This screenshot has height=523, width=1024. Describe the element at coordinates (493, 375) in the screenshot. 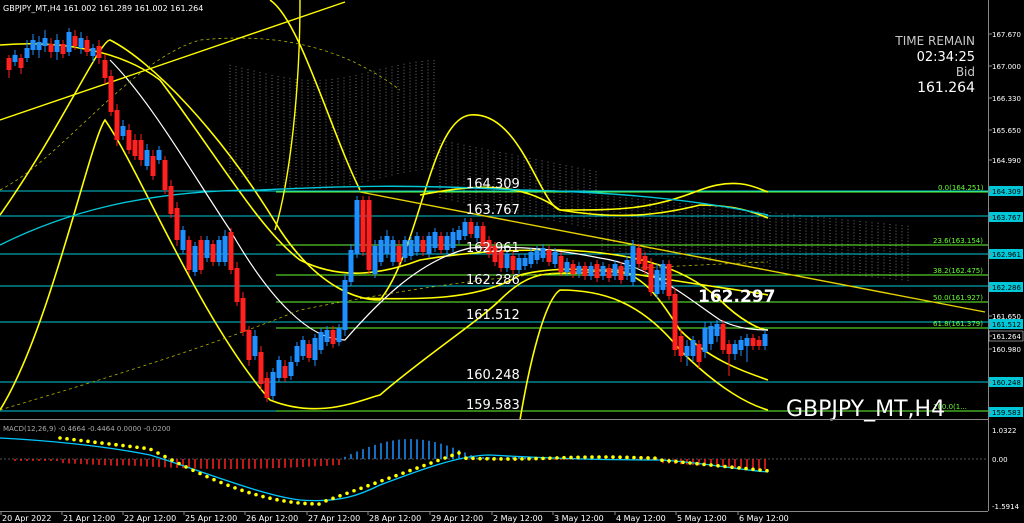

I see `level-label-160248: 160.248` at that location.